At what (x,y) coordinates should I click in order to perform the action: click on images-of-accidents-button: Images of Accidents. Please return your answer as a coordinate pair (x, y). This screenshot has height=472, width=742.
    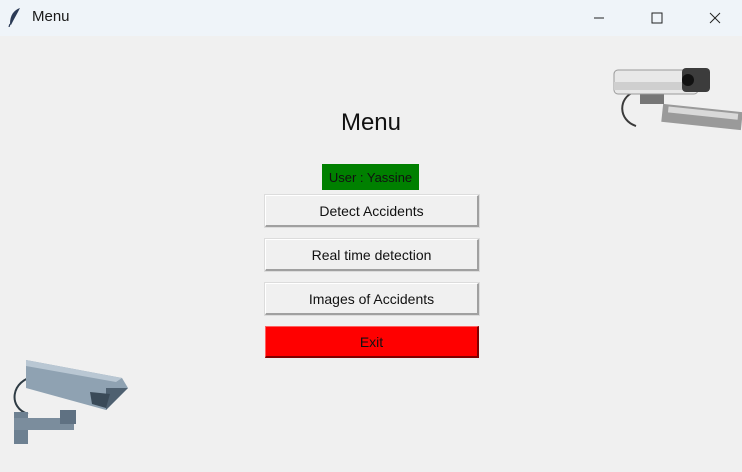
    Looking at the image, I should click on (372, 299).